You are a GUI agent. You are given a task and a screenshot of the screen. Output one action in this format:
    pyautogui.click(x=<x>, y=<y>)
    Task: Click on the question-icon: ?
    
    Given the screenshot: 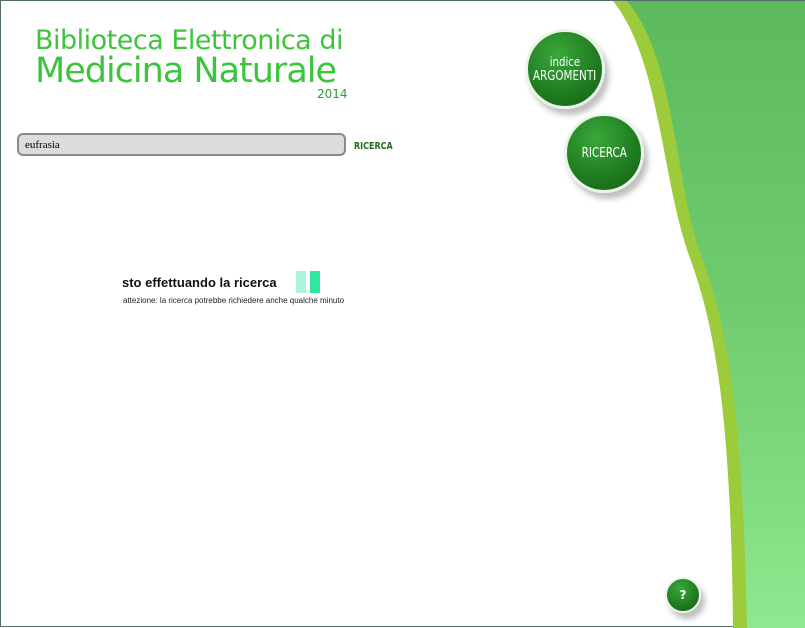 What is the action you would take?
    pyautogui.click(x=683, y=595)
    